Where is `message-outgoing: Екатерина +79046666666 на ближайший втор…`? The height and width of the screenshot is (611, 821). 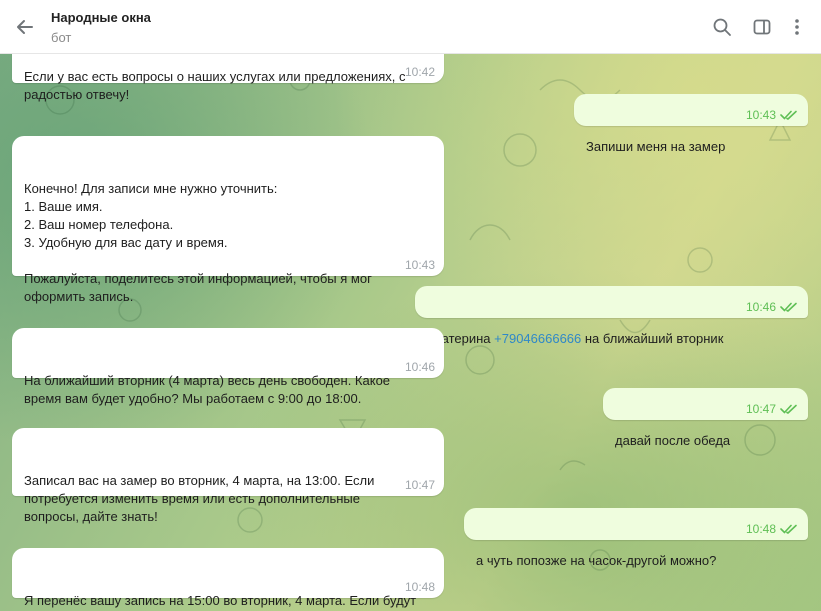 message-outgoing: Екатерина +79046666666 на ближайший втор… is located at coordinates (611, 316).